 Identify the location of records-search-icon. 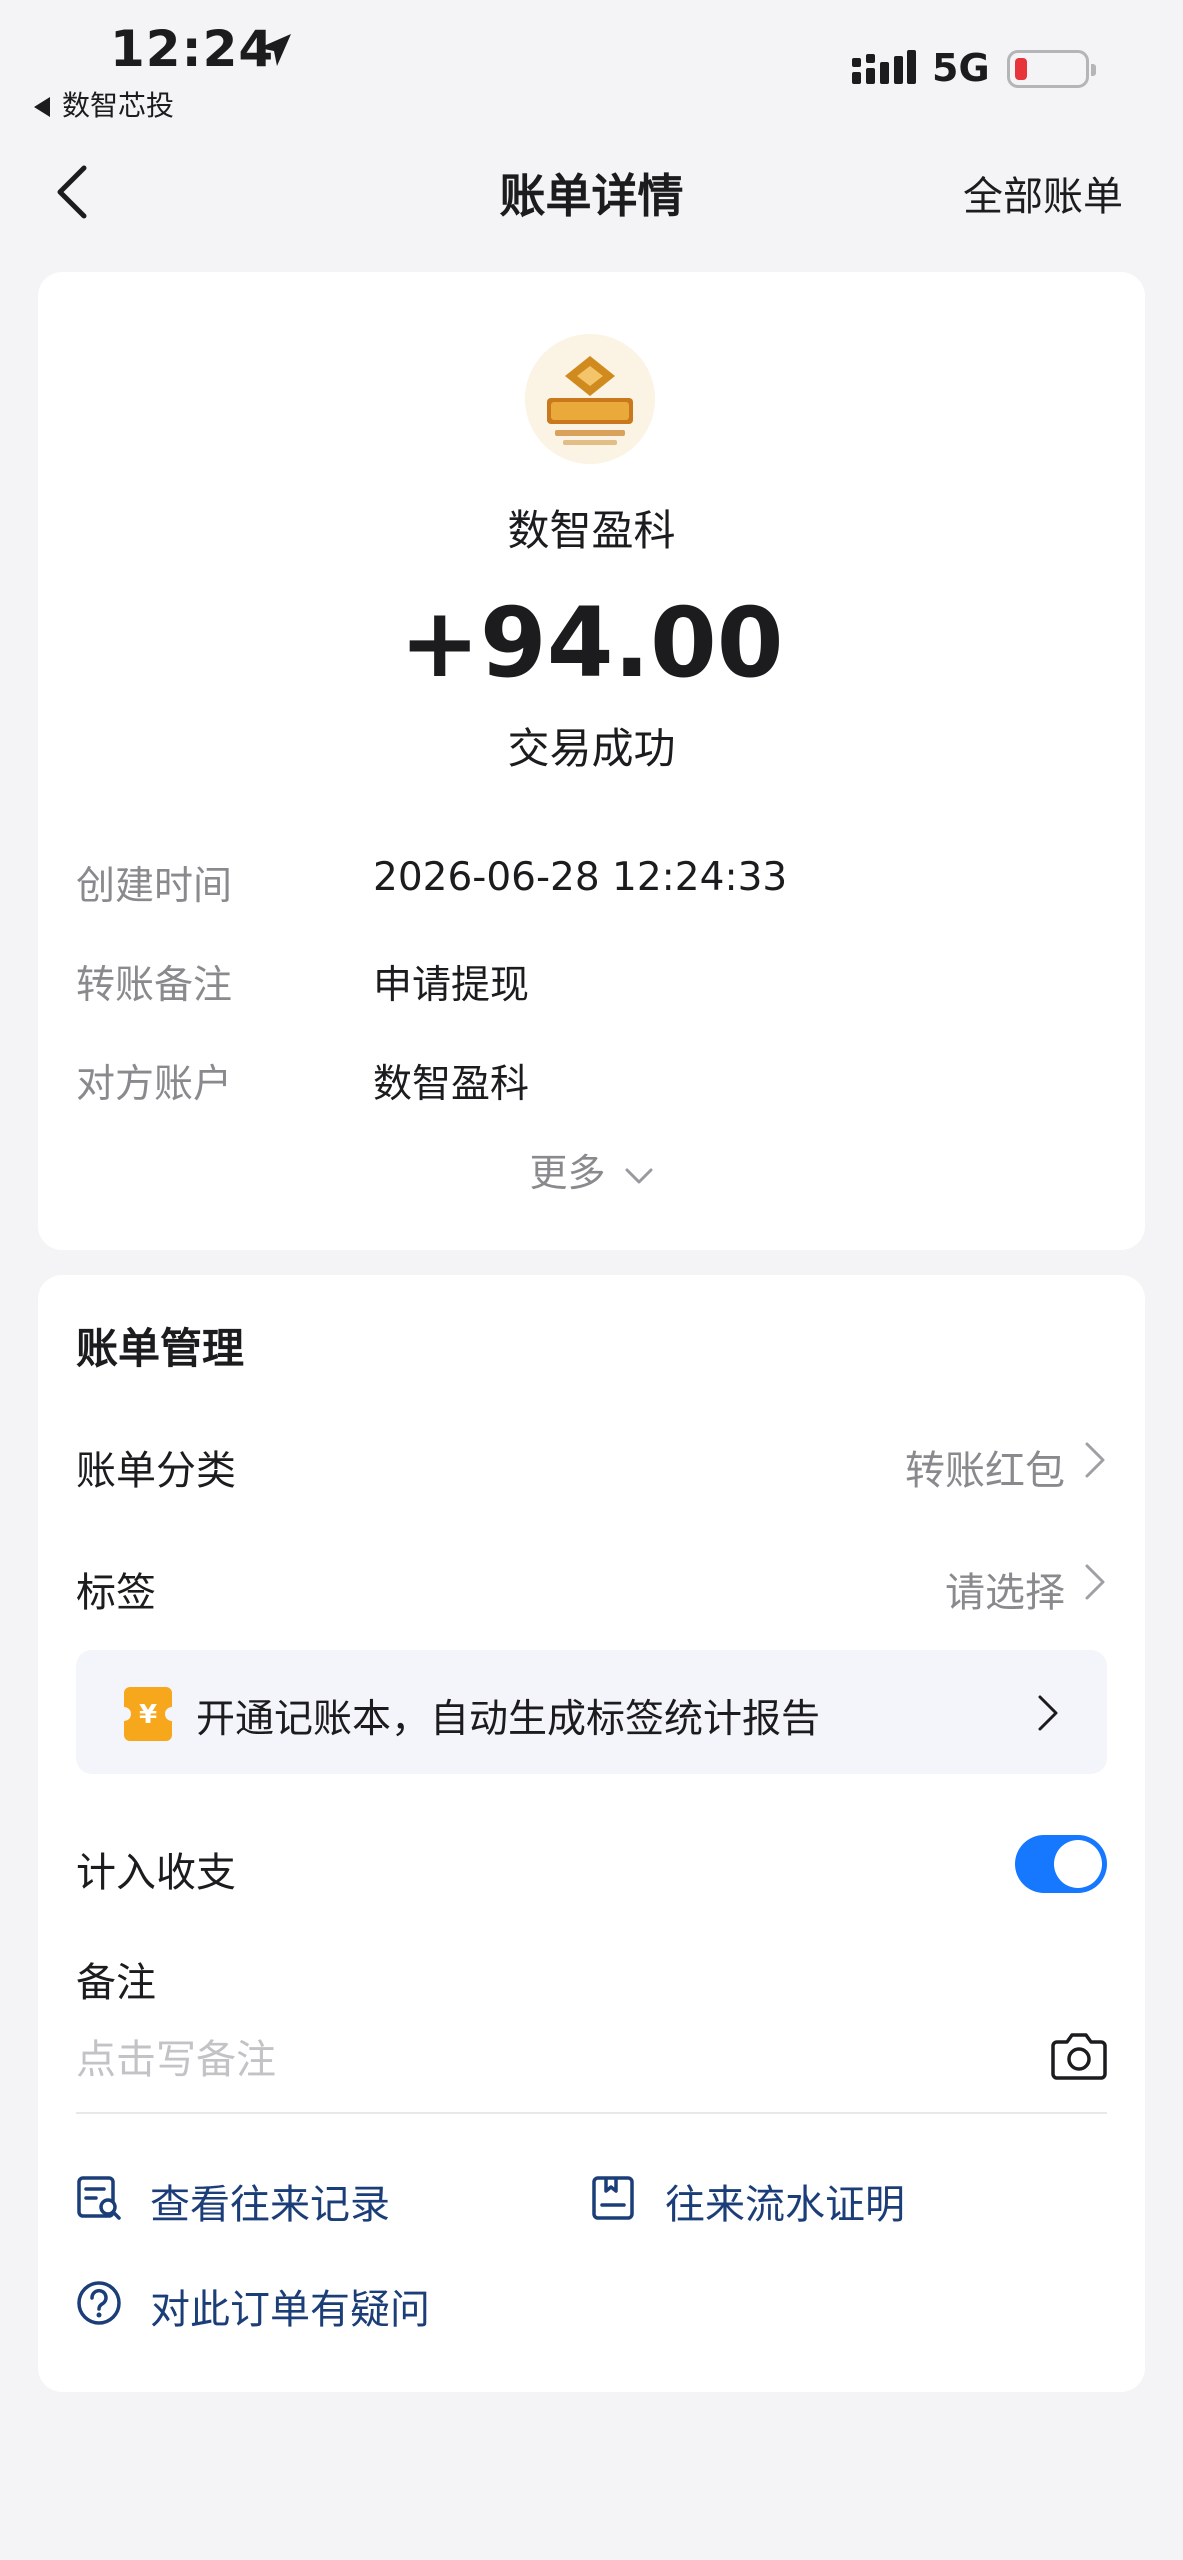
(99, 2198).